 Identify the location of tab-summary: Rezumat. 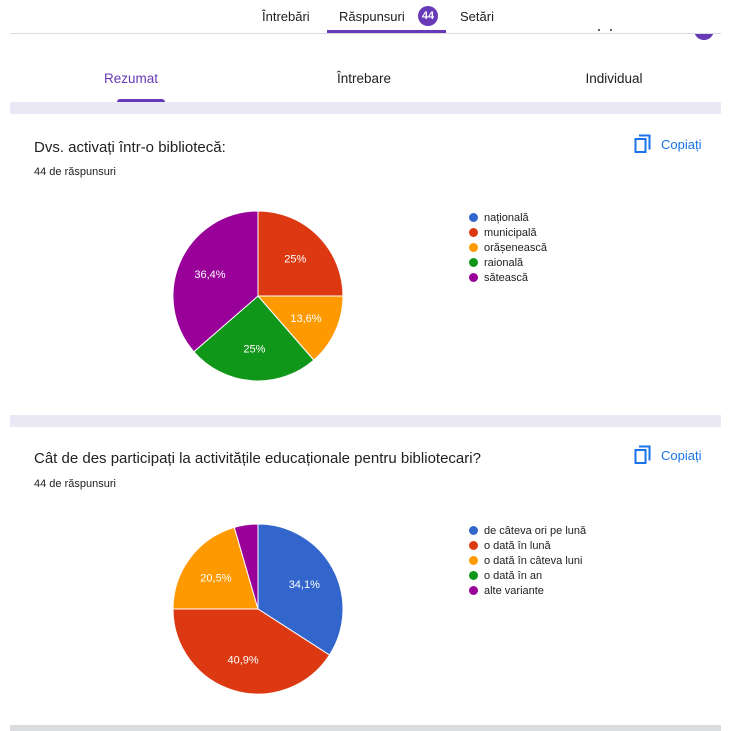
(131, 78).